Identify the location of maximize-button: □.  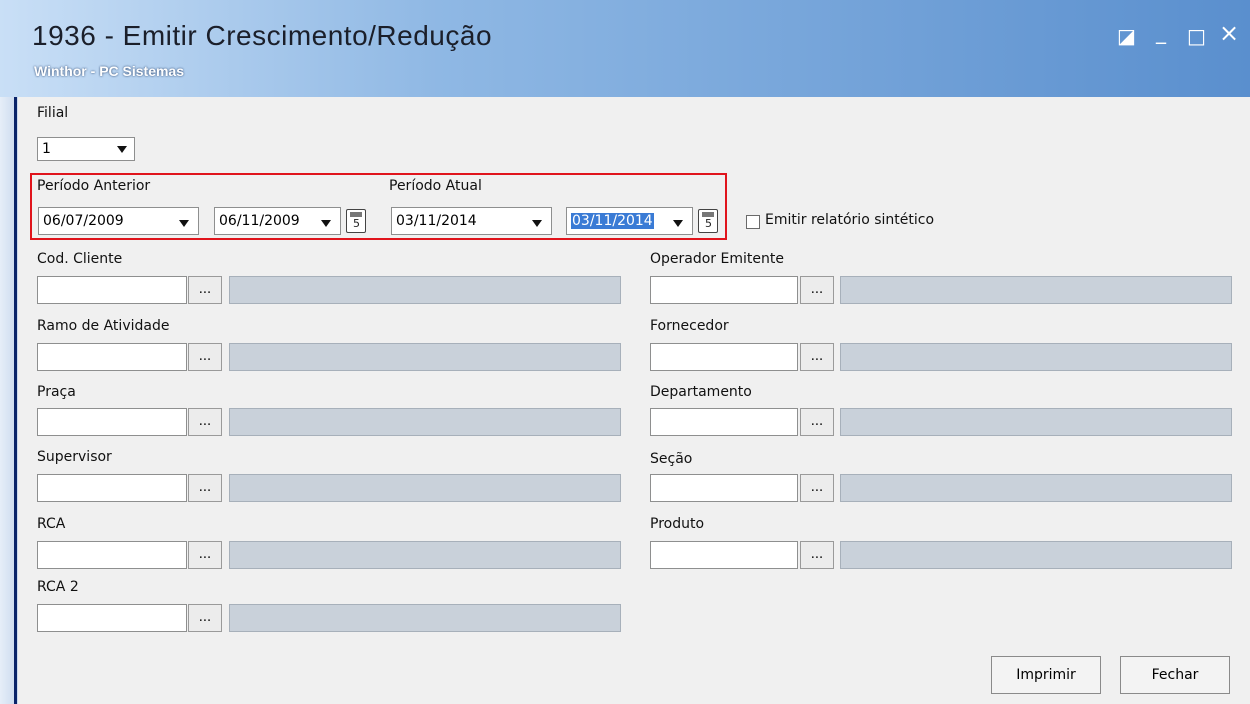
(1196, 36).